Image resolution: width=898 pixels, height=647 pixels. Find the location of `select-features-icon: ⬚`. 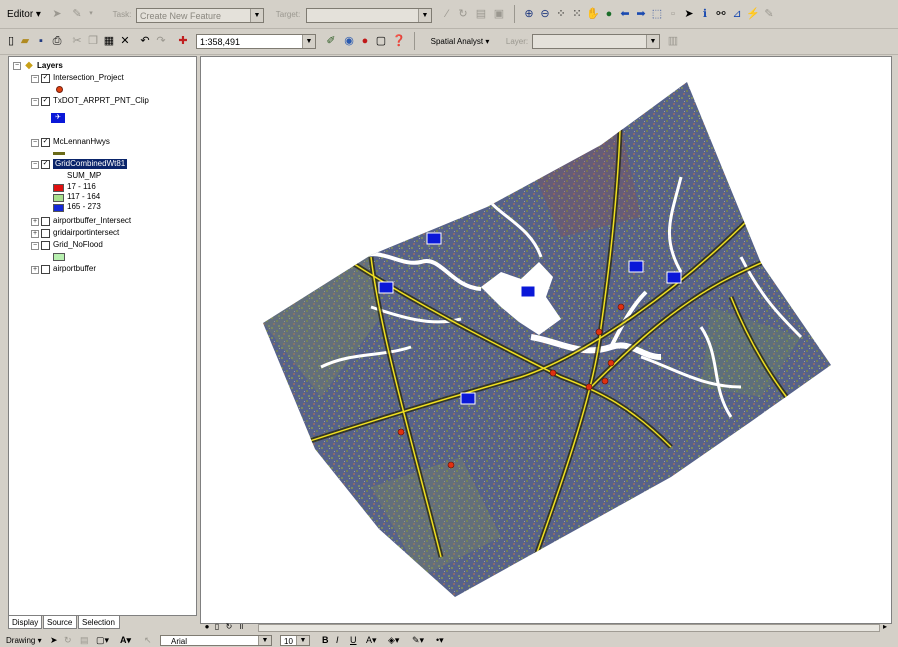

select-features-icon: ⬚ is located at coordinates (657, 14).